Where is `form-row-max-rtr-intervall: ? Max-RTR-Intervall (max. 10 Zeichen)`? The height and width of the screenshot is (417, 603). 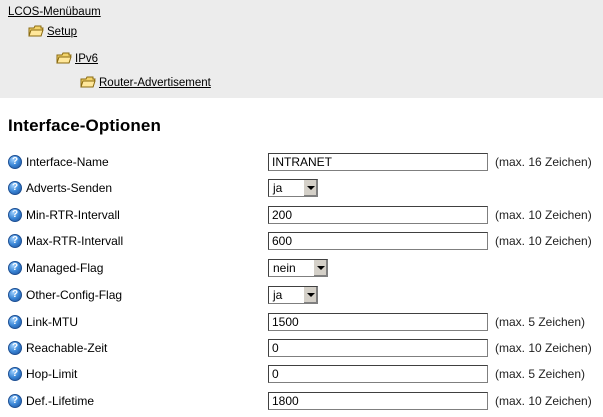 form-row-max-rtr-intervall: ? Max-RTR-Intervall (max. 10 Zeichen) is located at coordinates (301, 242).